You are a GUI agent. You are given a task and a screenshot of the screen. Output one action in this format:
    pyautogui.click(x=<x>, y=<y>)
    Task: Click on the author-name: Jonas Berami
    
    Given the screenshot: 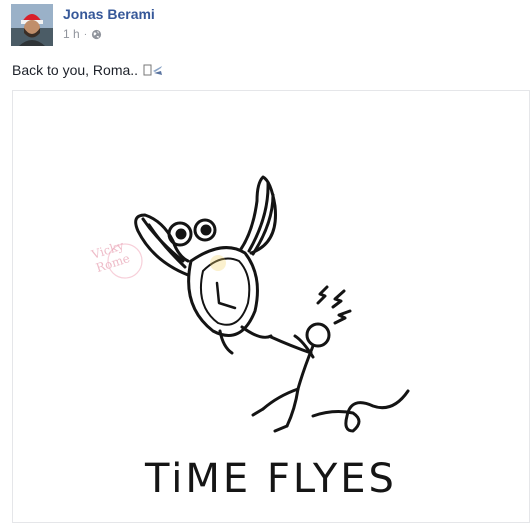 What is the action you would take?
    pyautogui.click(x=109, y=14)
    